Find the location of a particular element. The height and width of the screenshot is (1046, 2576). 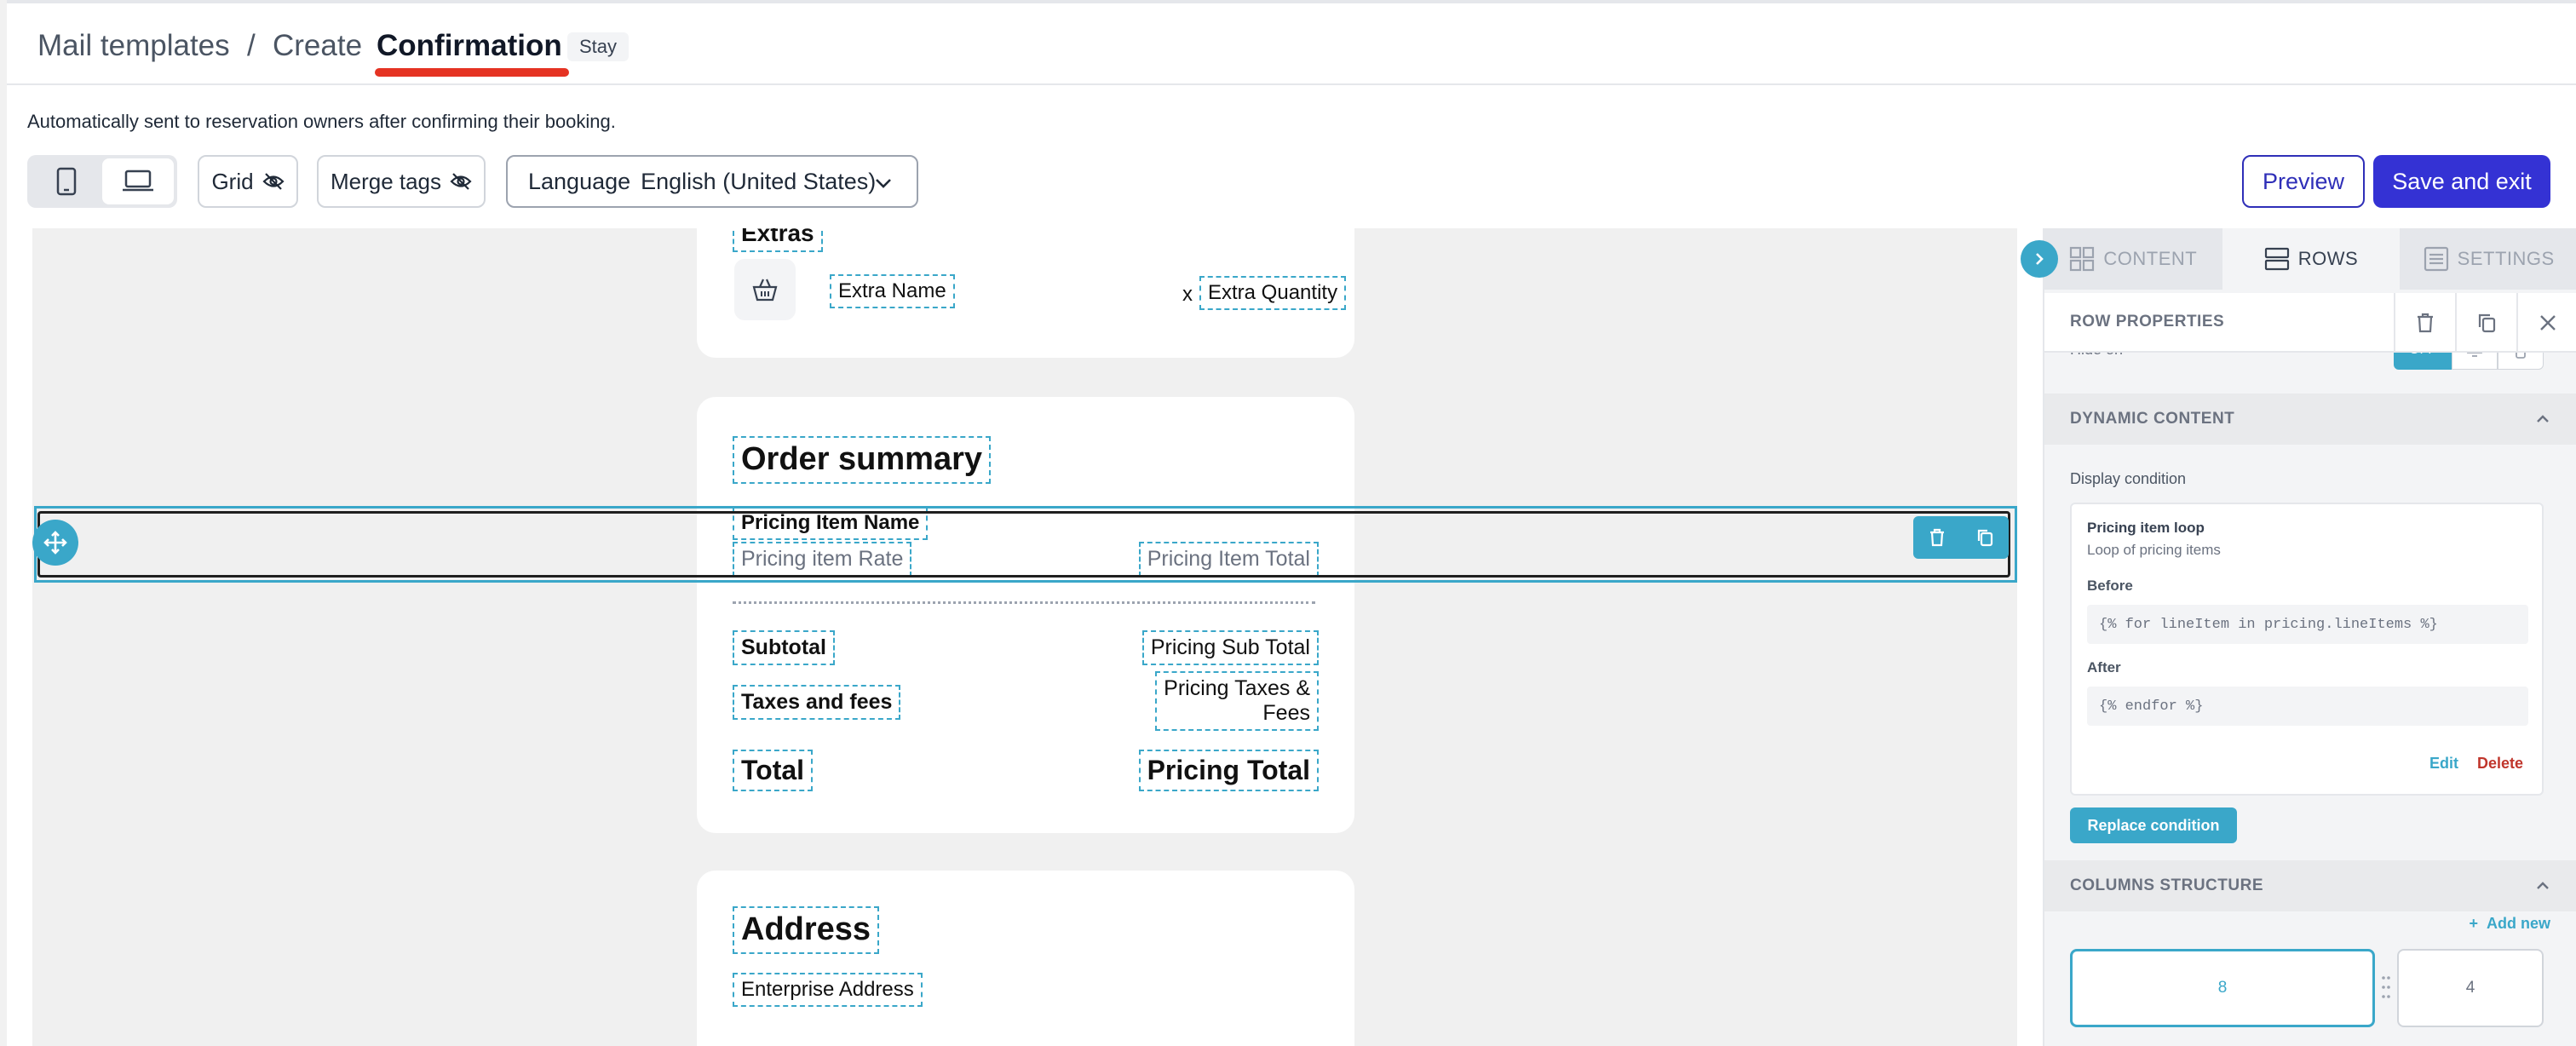

row-actions is located at coordinates (1961, 537).